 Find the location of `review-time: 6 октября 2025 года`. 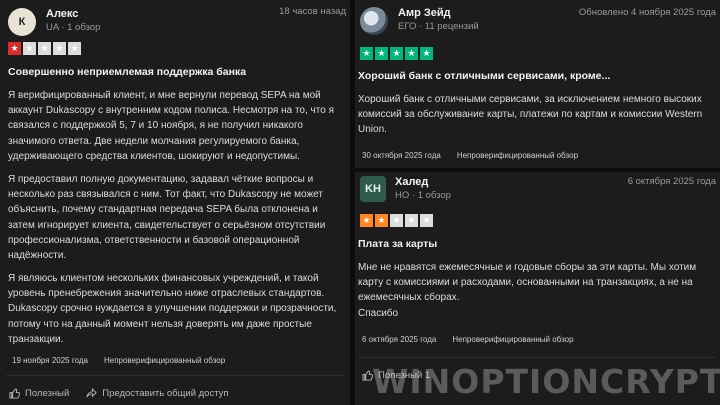

review-time: 6 октября 2025 года is located at coordinates (671, 181).